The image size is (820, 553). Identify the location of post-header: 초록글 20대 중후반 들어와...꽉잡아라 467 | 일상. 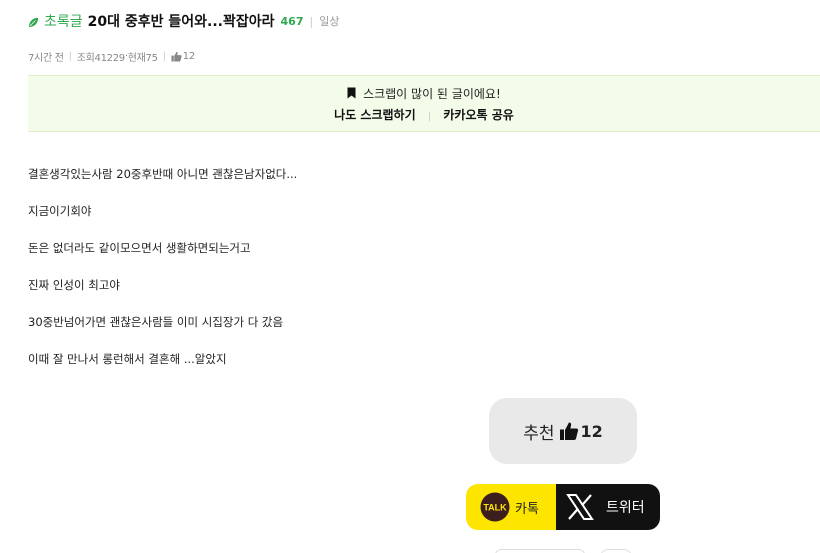
(183, 21).